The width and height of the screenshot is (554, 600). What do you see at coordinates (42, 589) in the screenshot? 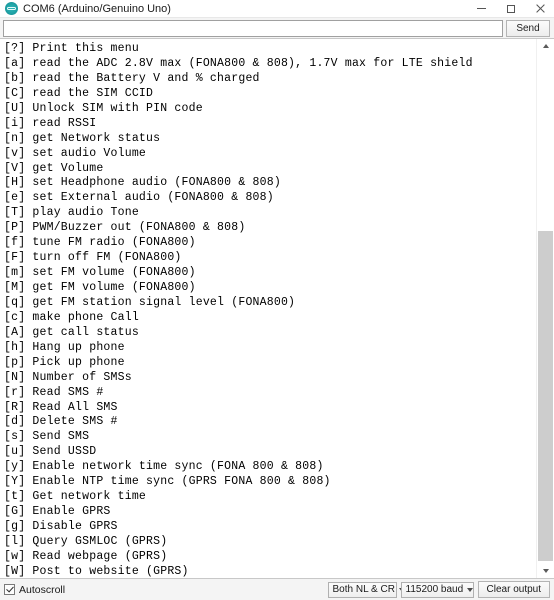
I see `autoscroll-label: Autoscroll` at bounding box center [42, 589].